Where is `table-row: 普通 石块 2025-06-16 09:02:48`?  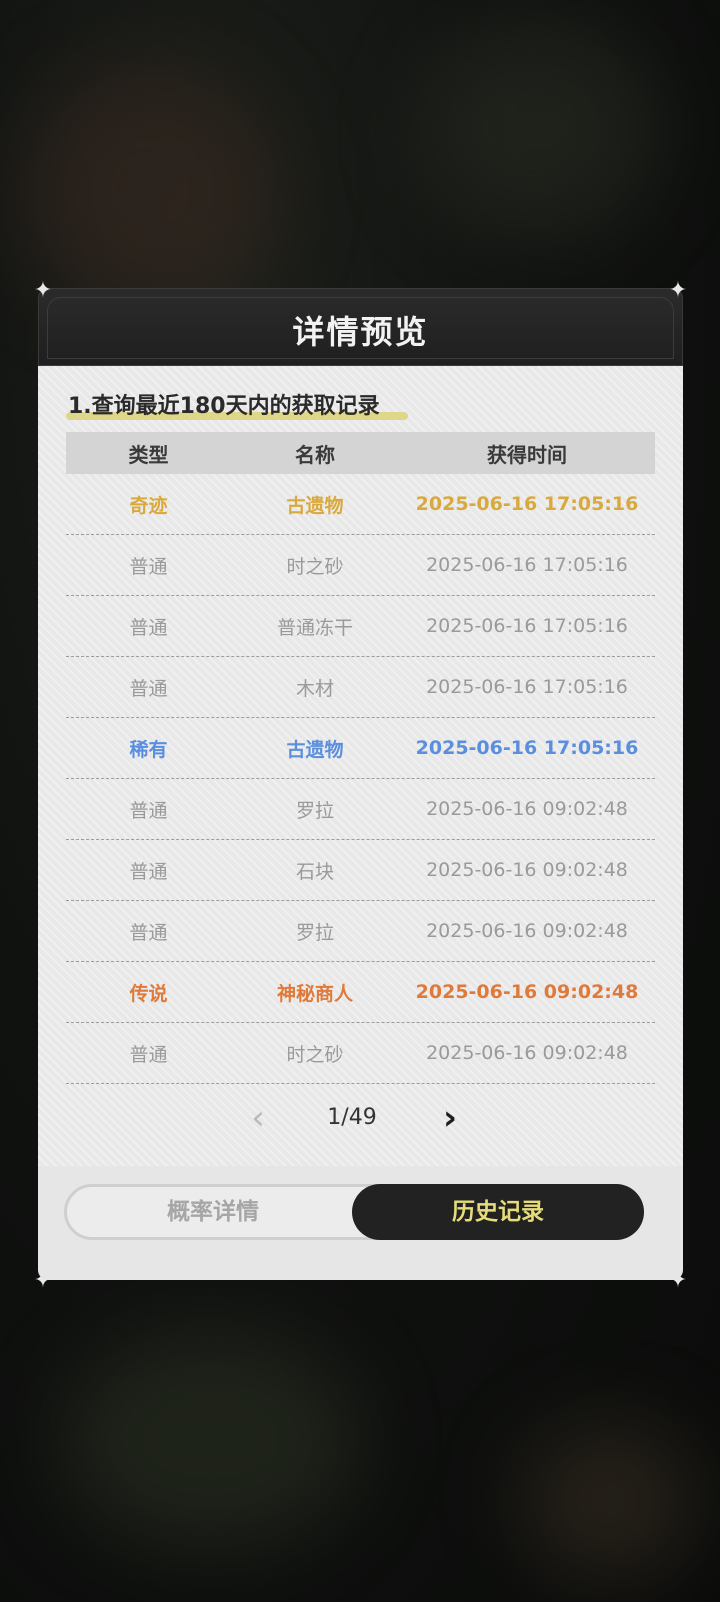 table-row: 普通 石块 2025-06-16 09:02:48 is located at coordinates (360, 870).